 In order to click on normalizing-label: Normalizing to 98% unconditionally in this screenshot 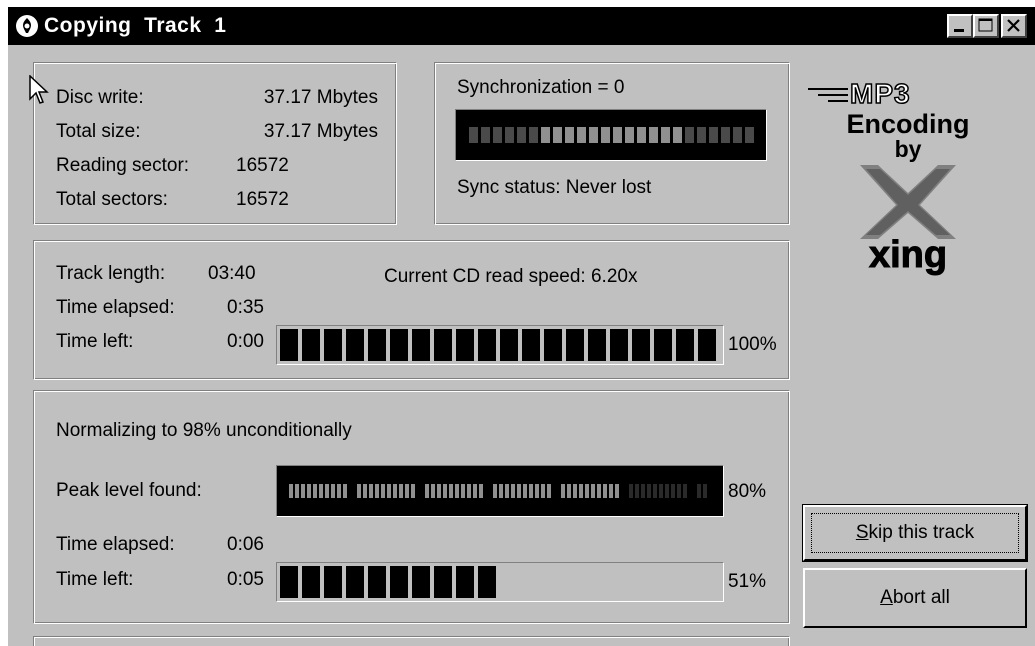, I will do `click(204, 430)`.